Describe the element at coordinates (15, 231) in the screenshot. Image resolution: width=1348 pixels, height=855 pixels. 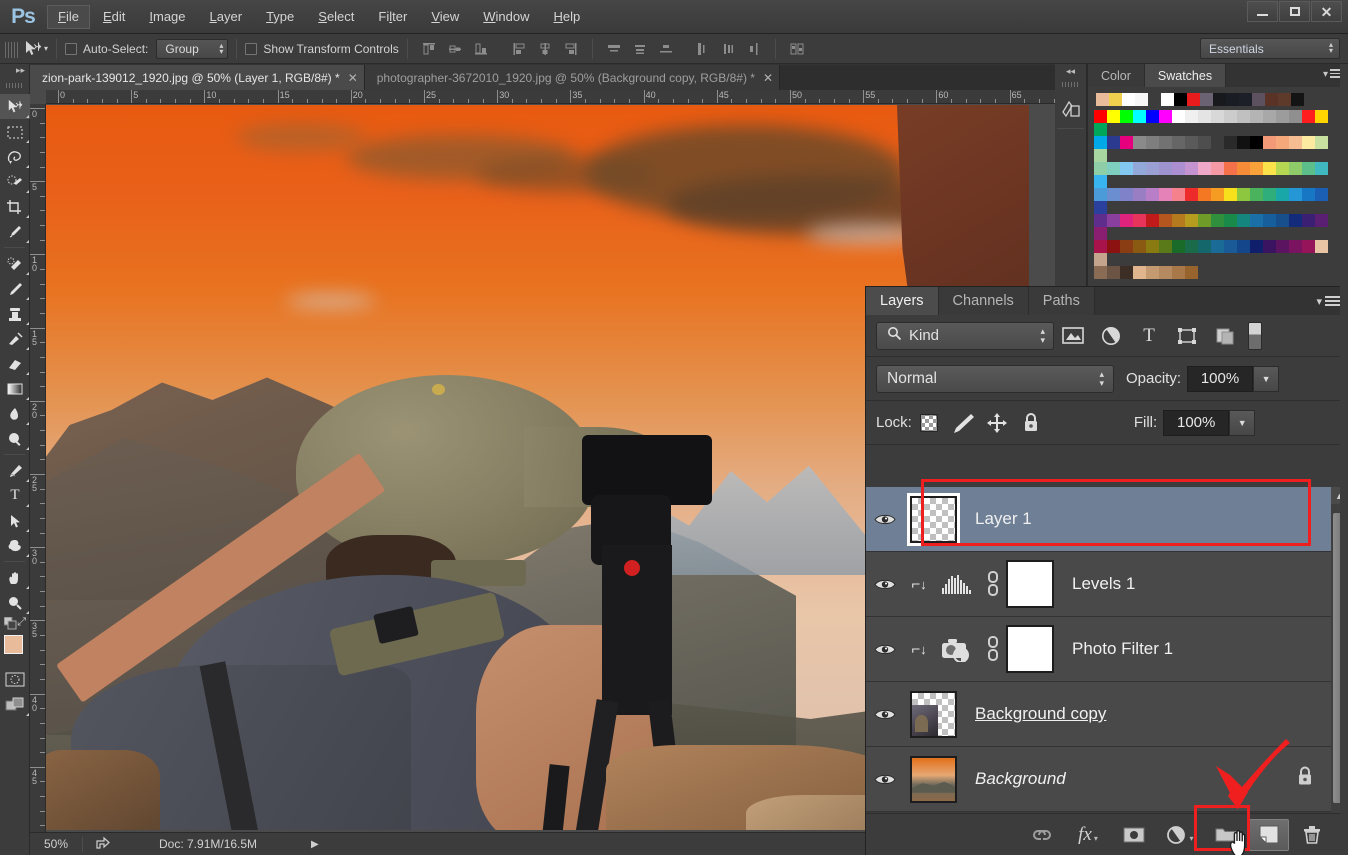
I see `eyedropper-tool` at that location.